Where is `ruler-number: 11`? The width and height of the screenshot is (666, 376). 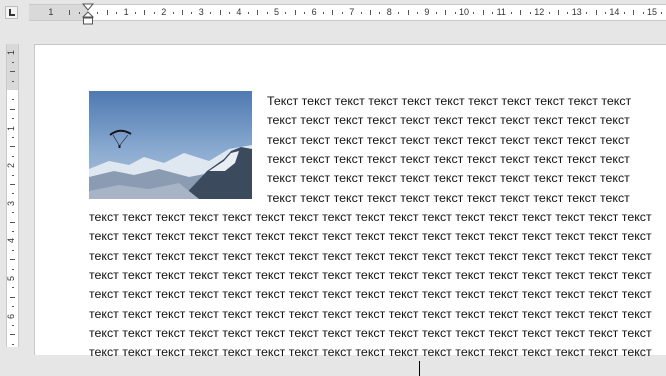 ruler-number: 11 is located at coordinates (501, 12).